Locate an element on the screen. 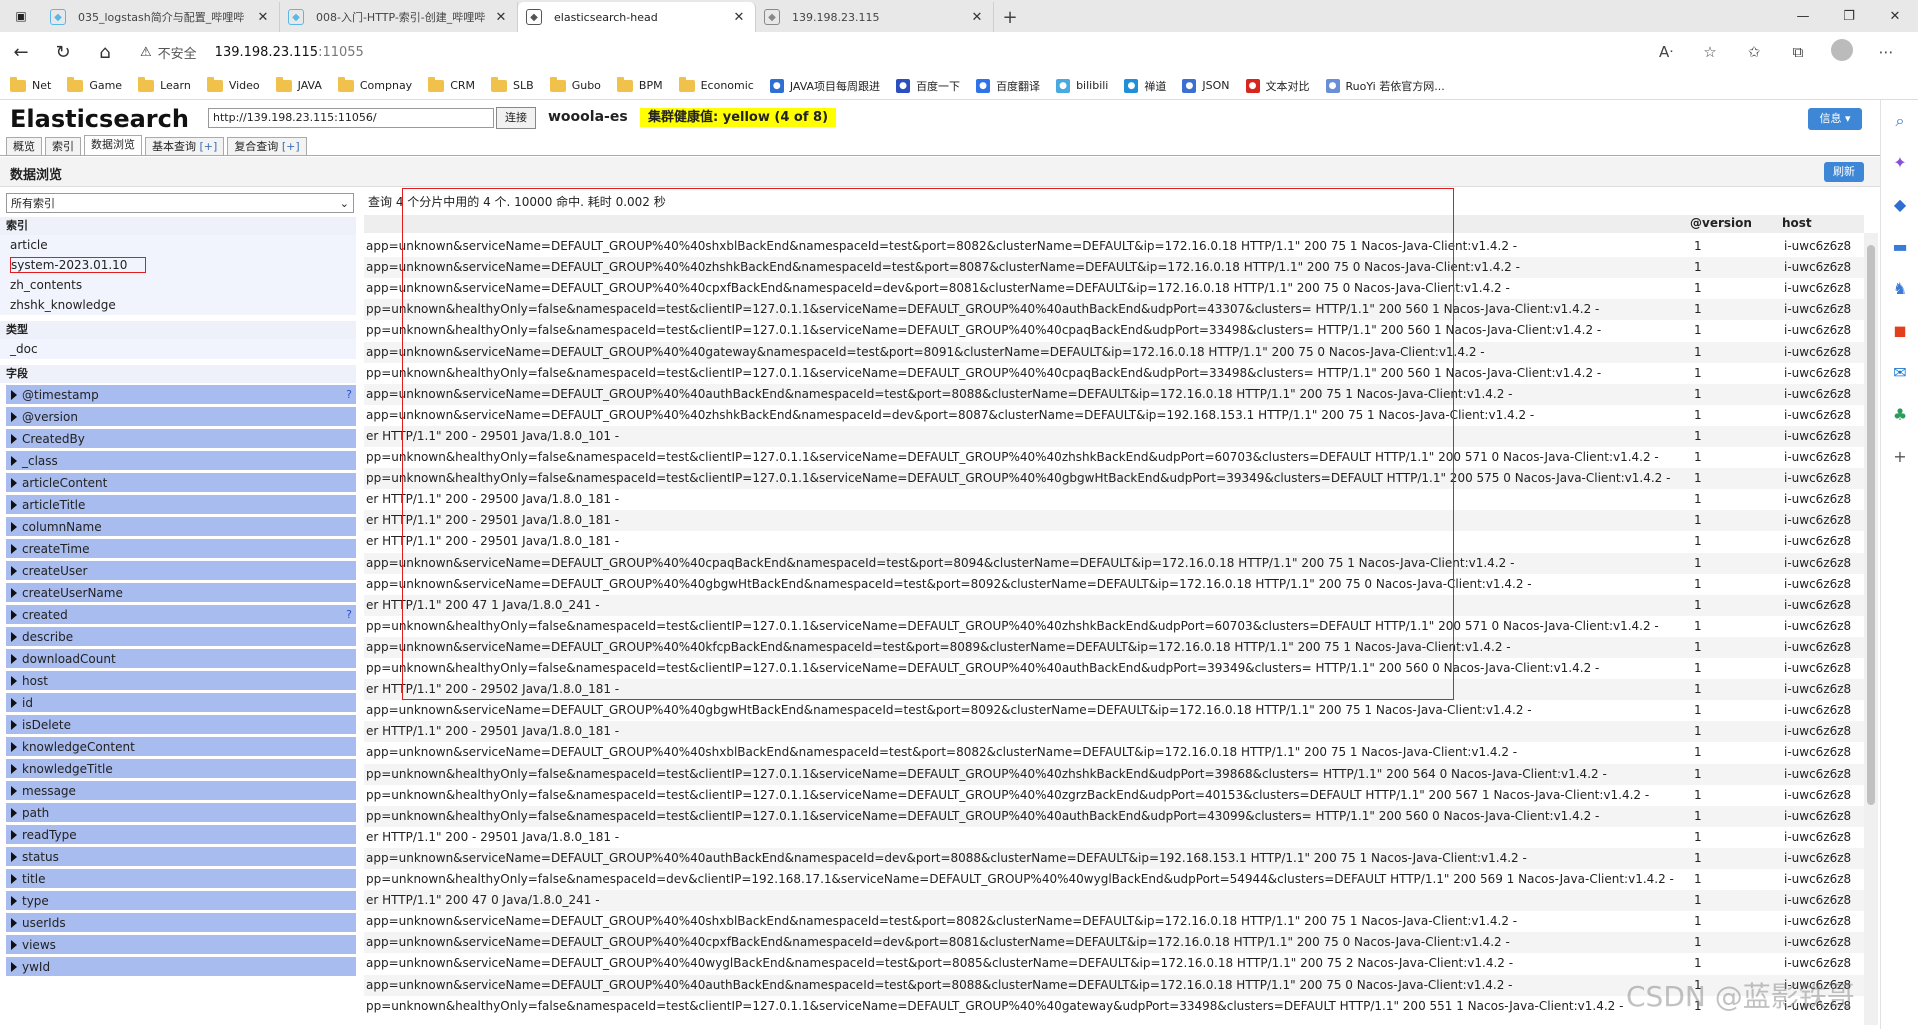 This screenshot has width=1918, height=1029. tab-actions-icon: ▣ is located at coordinates (21, 16).